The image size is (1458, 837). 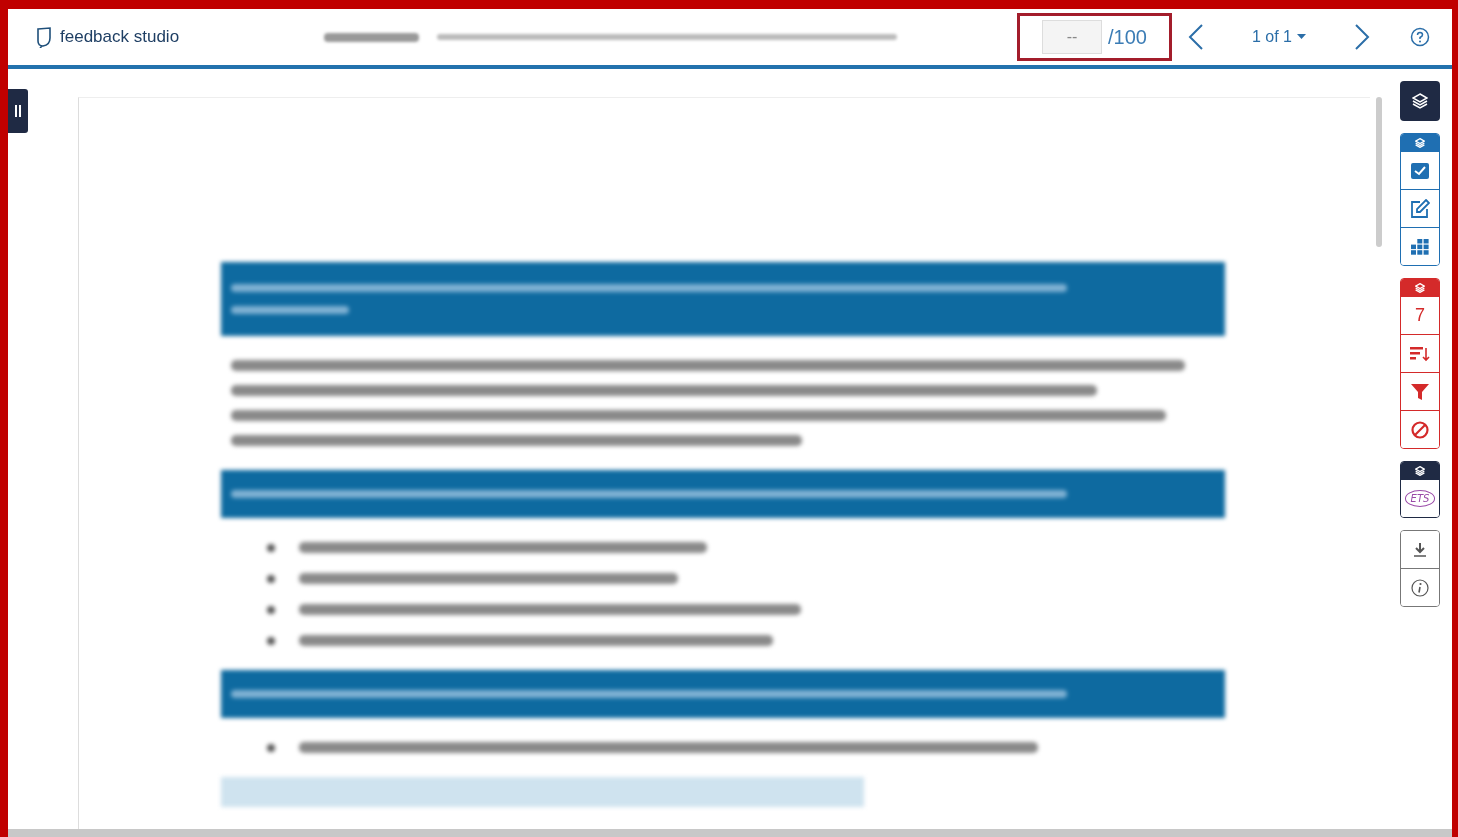 I want to click on filter-icon, so click(x=1420, y=391).